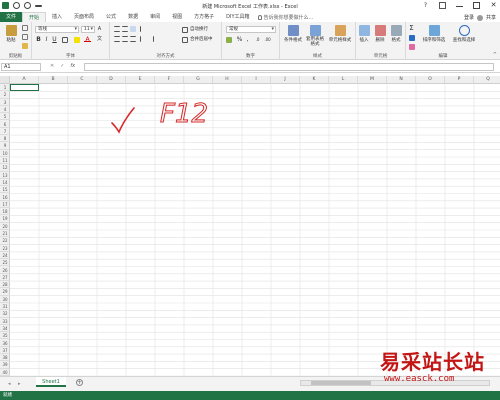  Describe the element at coordinates (11, 17) in the screenshot. I see `tab-file: 文件` at that location.